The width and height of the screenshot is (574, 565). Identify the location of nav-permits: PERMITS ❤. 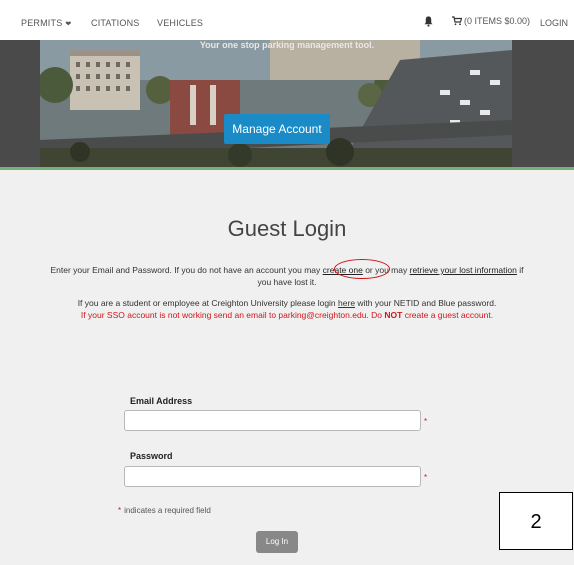
(46, 23).